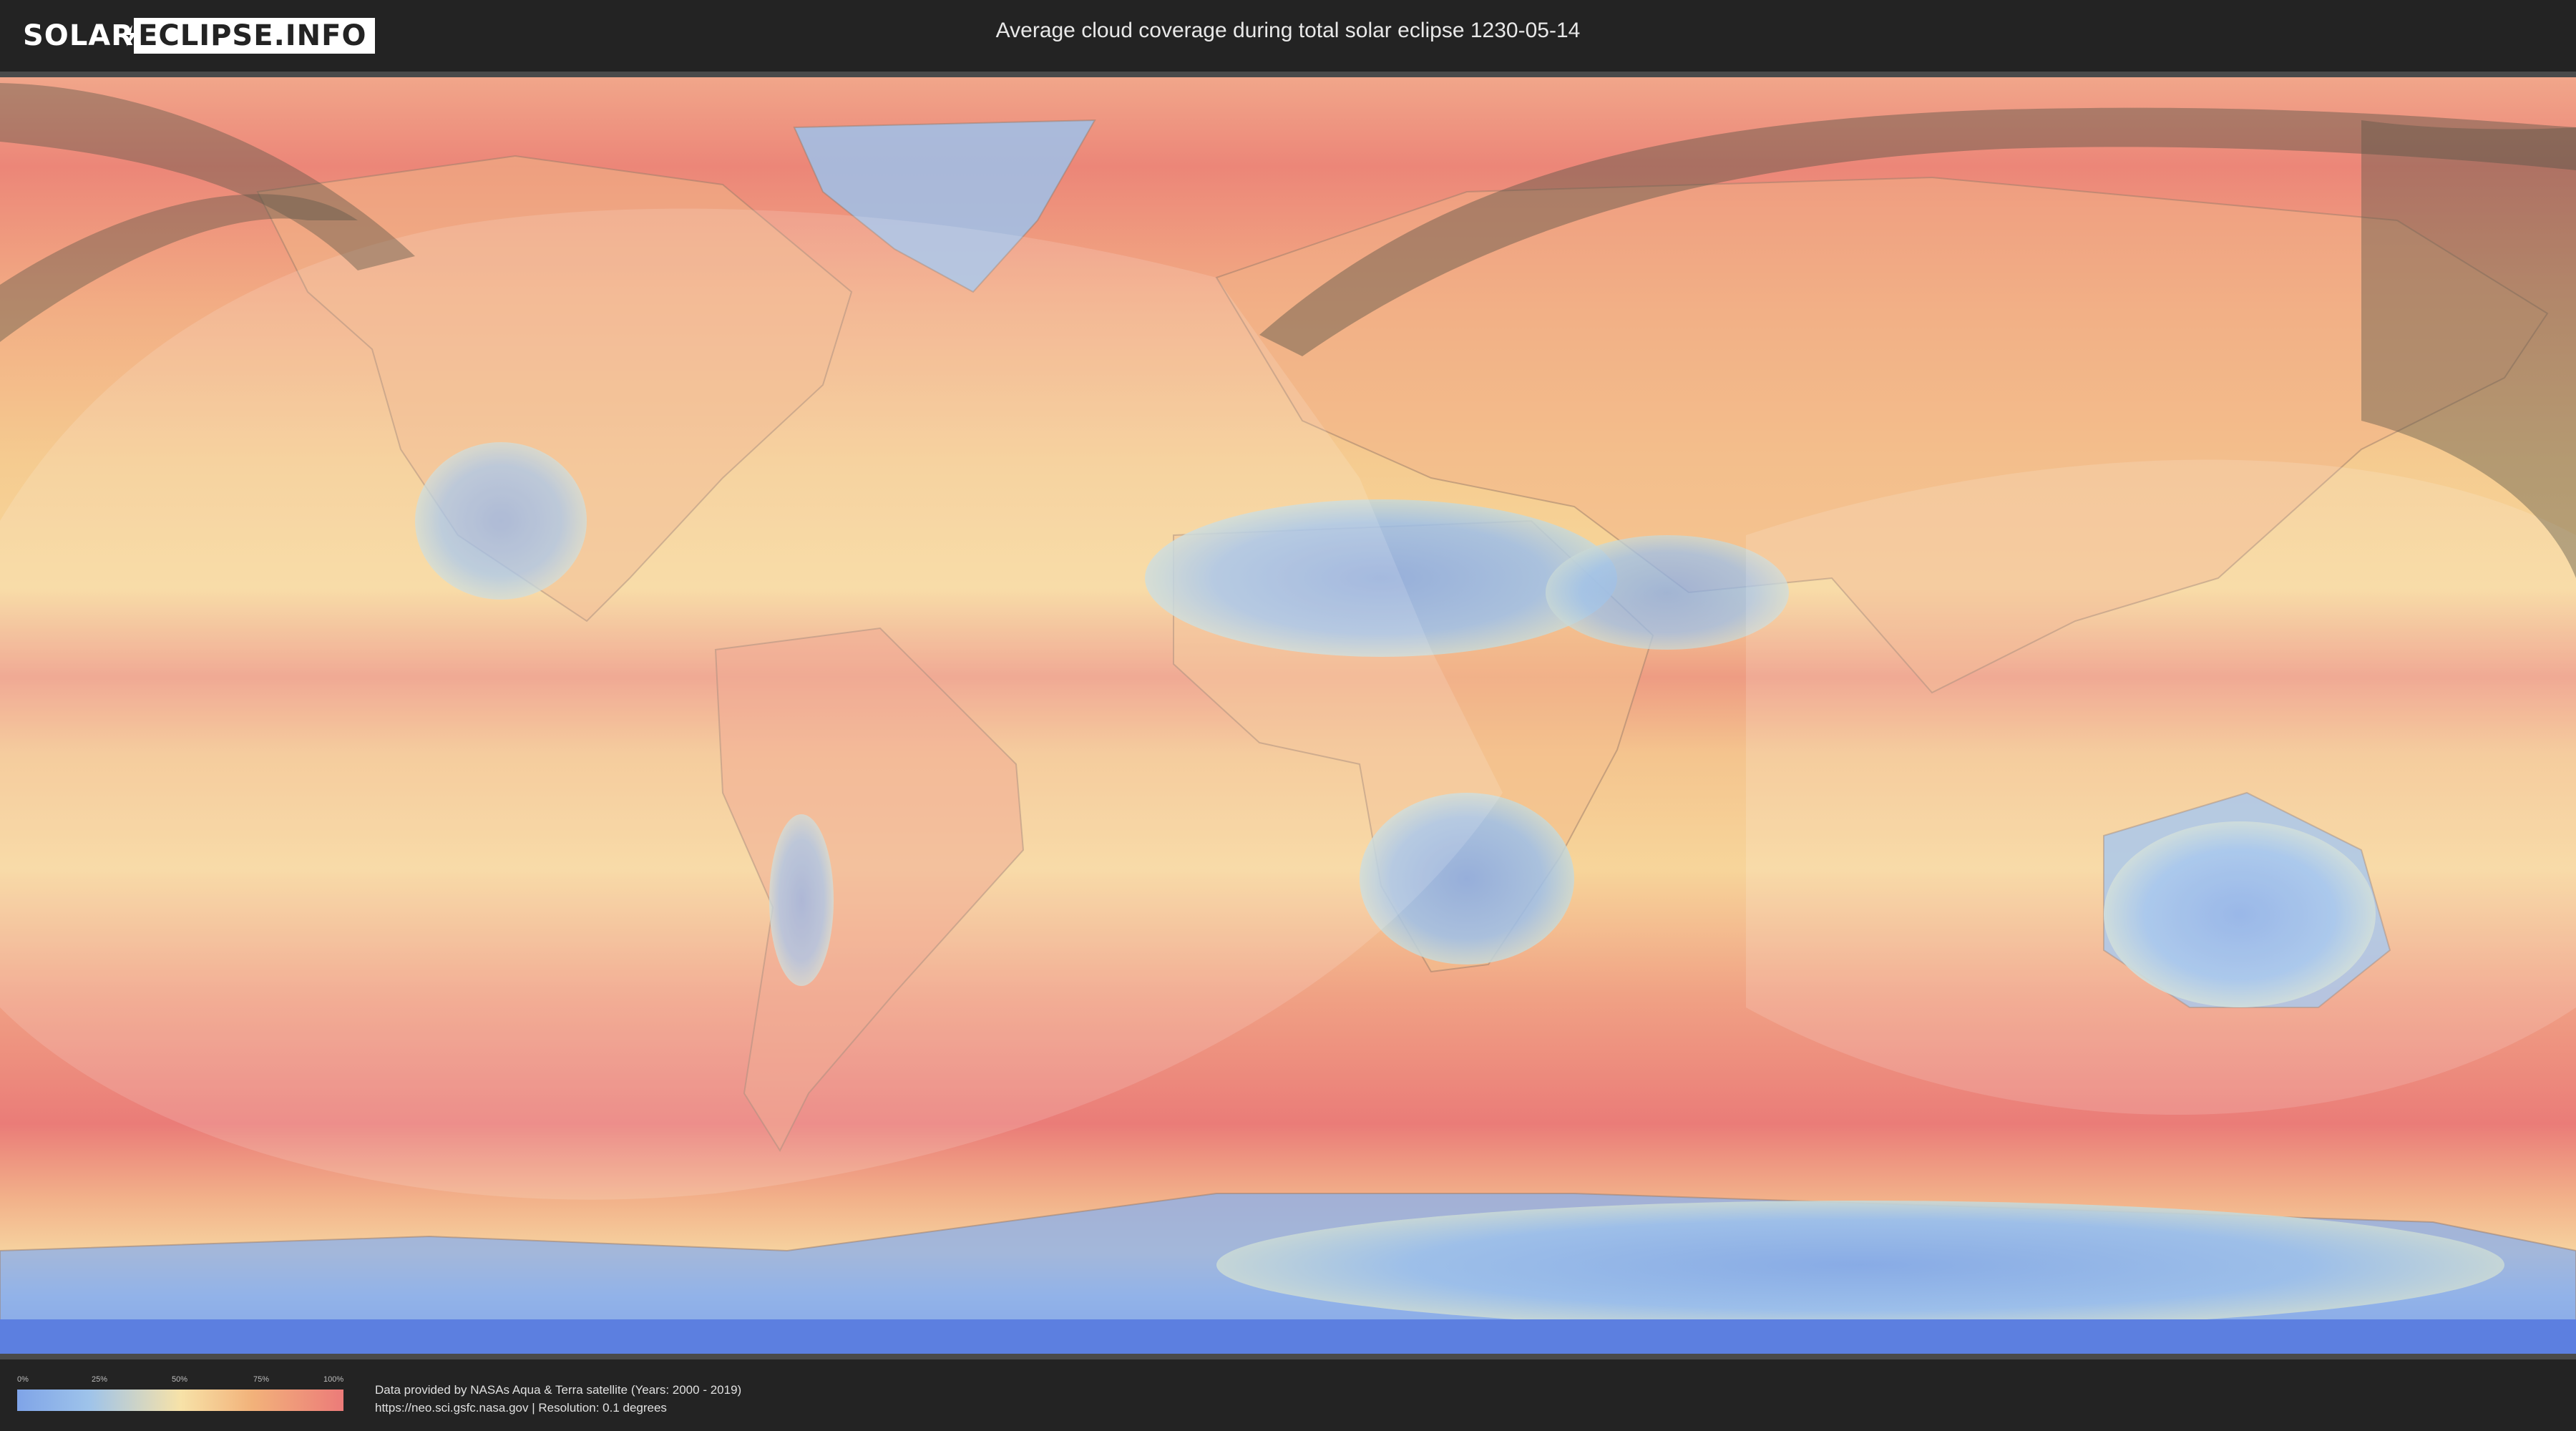 The image size is (2576, 1431). I want to click on cloud-coverage-legend: 0% 25% 50% 75% 100%, so click(180, 1393).